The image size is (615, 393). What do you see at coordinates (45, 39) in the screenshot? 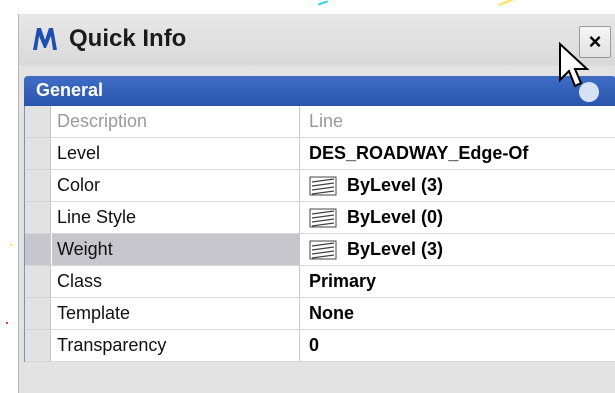
I see `microstation-logo-icon` at bounding box center [45, 39].